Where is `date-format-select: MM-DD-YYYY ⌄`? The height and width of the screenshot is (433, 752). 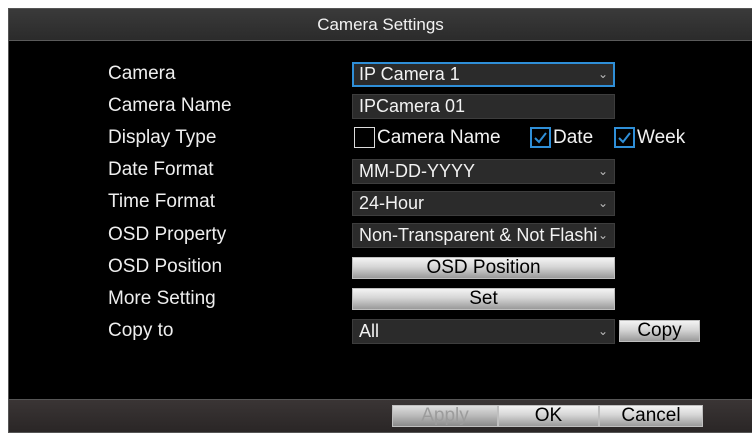
date-format-select: MM-DD-YYYY ⌄ is located at coordinates (483, 171).